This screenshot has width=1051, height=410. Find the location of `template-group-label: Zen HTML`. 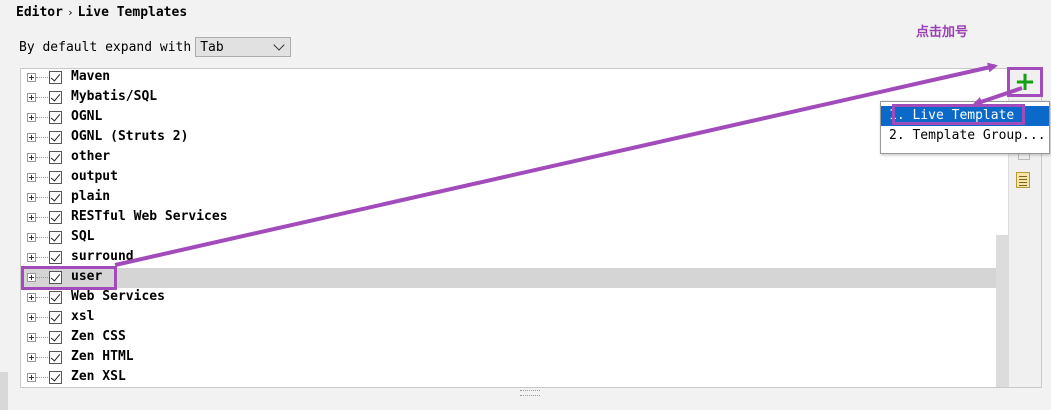

template-group-label: Zen HTML is located at coordinates (102, 356).